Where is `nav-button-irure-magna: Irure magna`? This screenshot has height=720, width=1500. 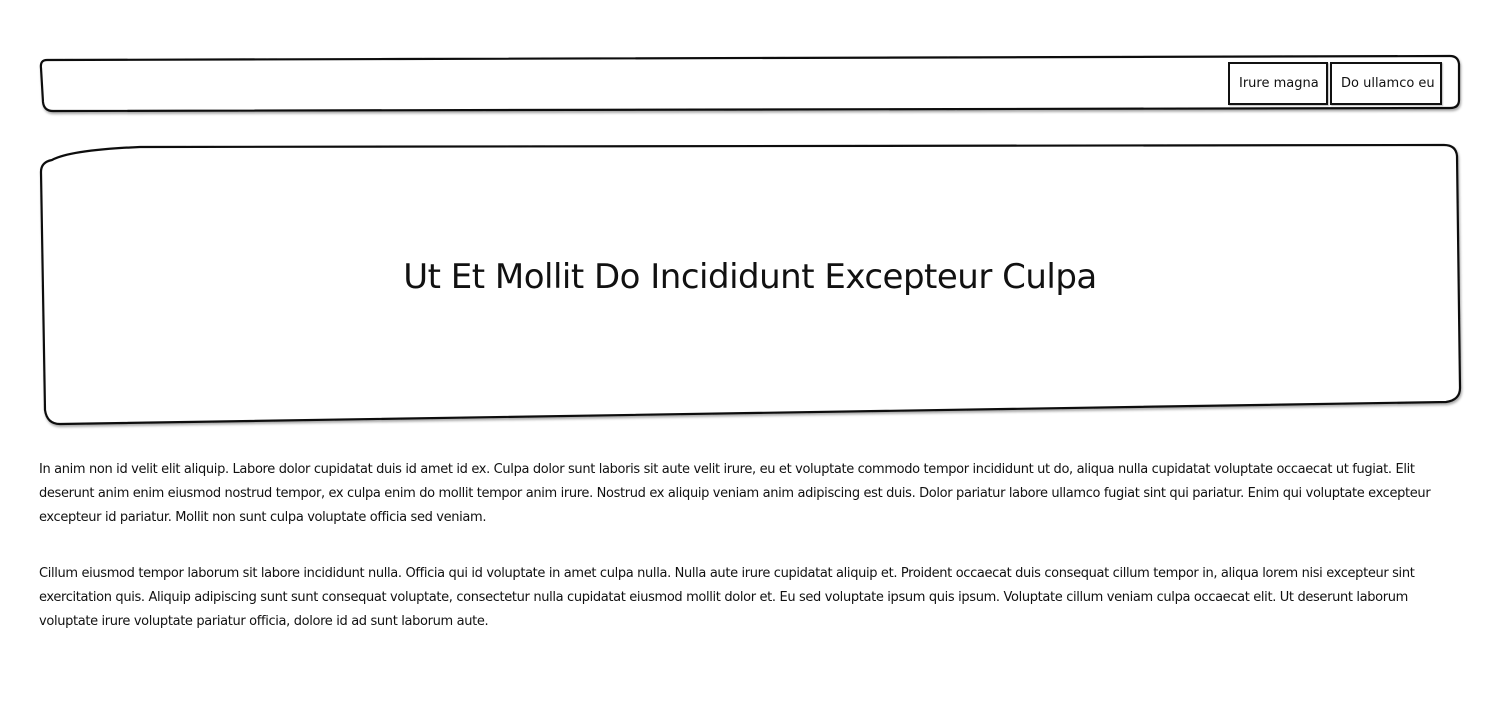
nav-button-irure-magna: Irure magna is located at coordinates (1278, 83).